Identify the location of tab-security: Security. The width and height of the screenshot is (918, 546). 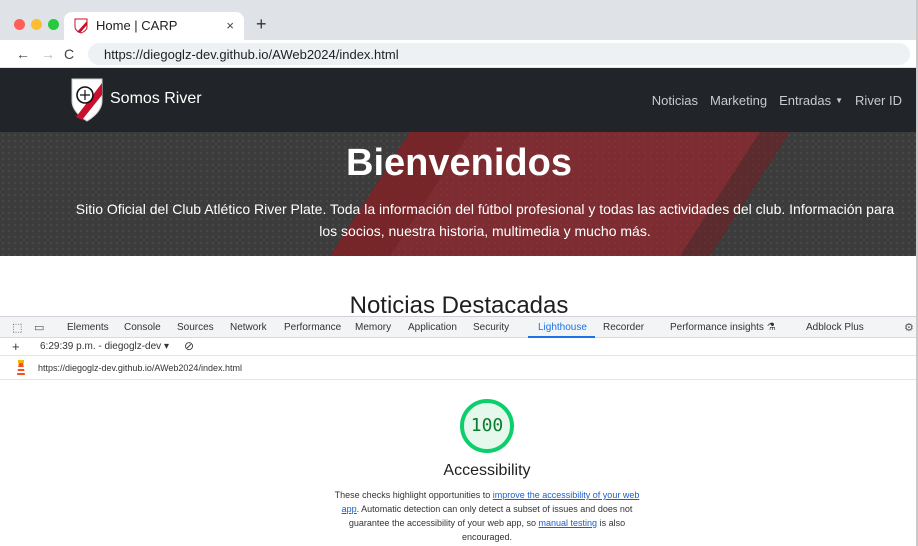
(491, 327).